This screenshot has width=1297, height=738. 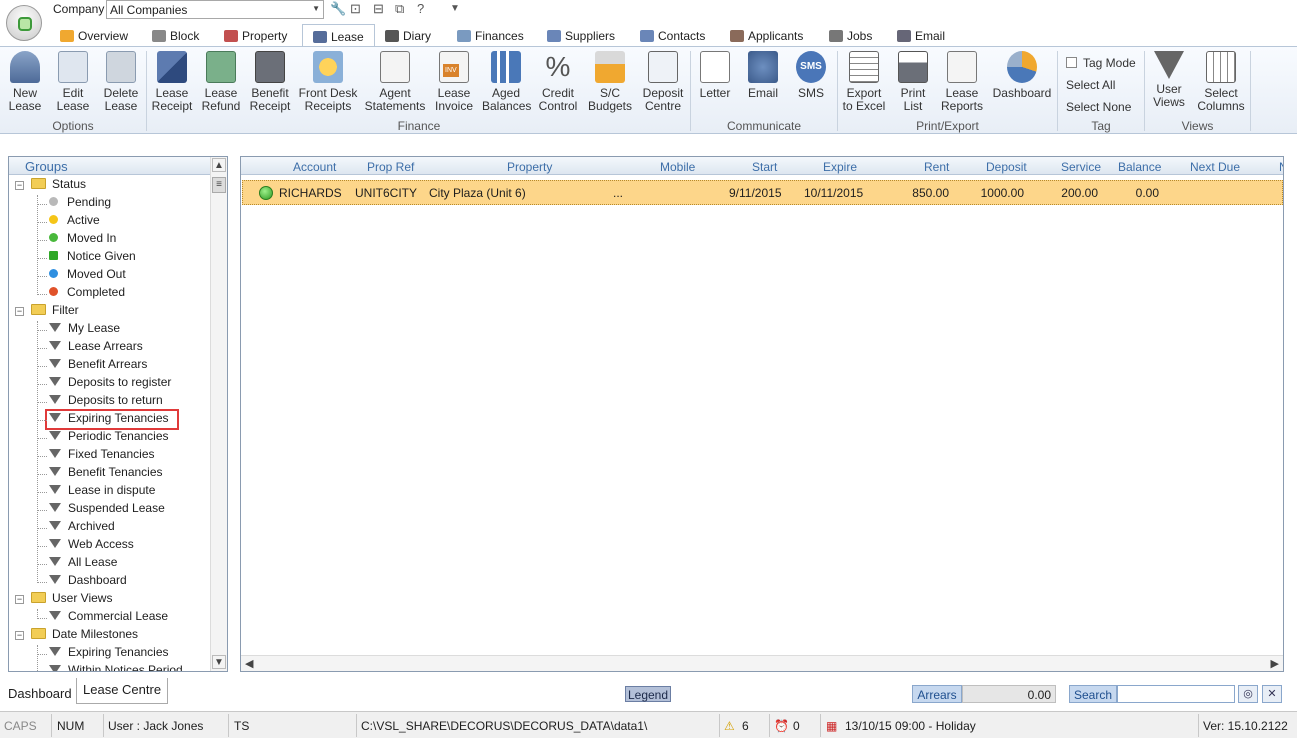 What do you see at coordinates (338, 9) in the screenshot?
I see `wrench-icon: 🔧` at bounding box center [338, 9].